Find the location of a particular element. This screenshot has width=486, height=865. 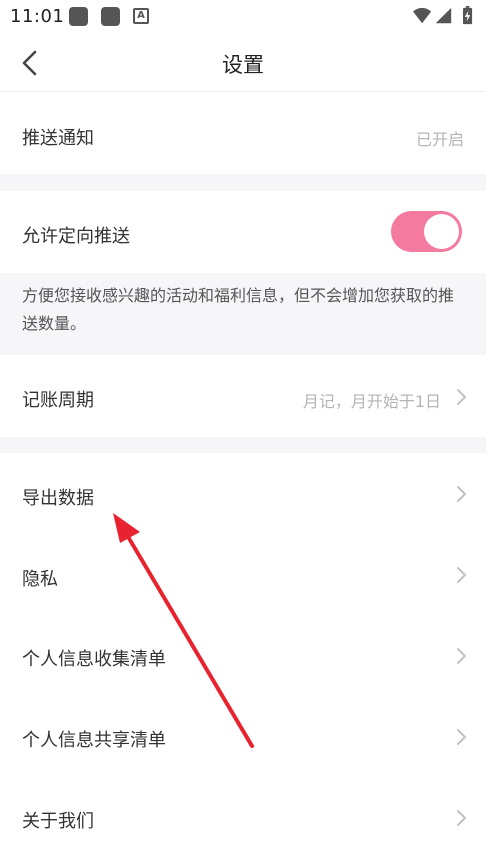

toggle-knob is located at coordinates (441, 231).